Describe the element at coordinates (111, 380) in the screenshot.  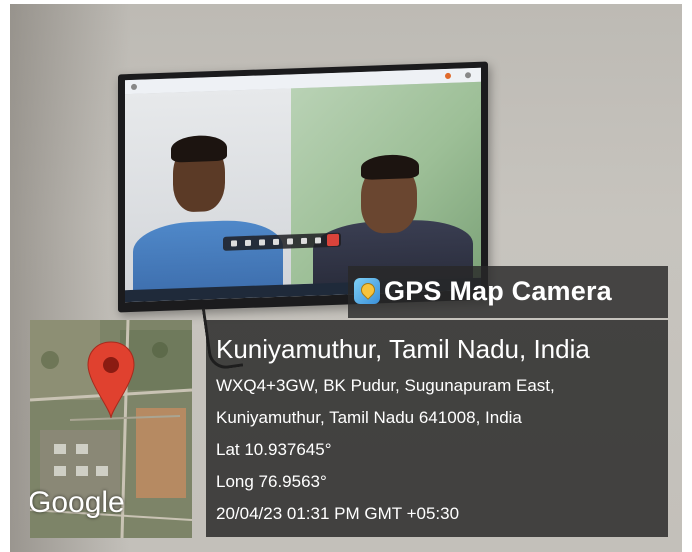
I see `map-pin-icon` at that location.